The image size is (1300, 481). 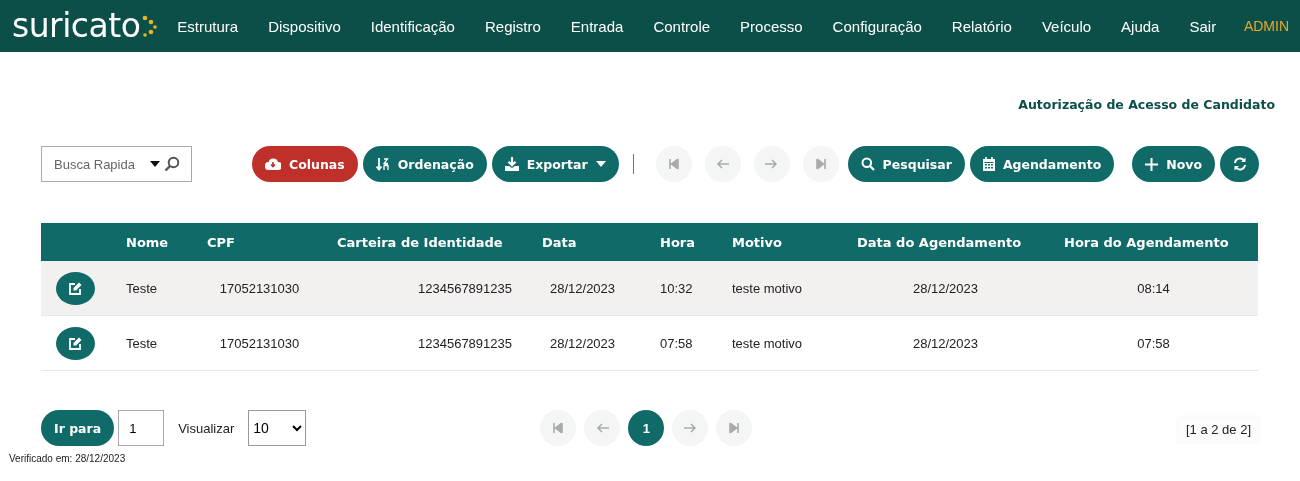 What do you see at coordinates (646, 428) in the screenshot?
I see `pager-button: 1` at bounding box center [646, 428].